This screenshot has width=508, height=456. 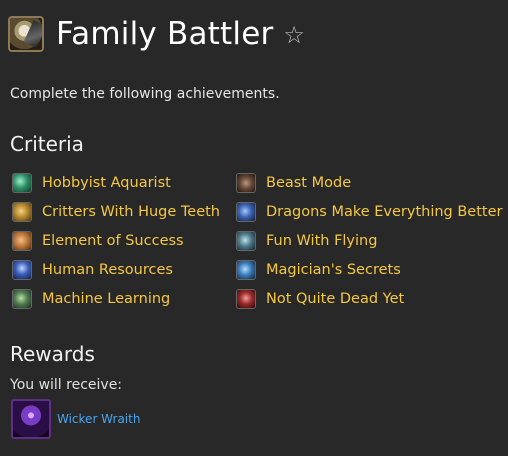 I want to click on undead-icon, so click(x=246, y=298).